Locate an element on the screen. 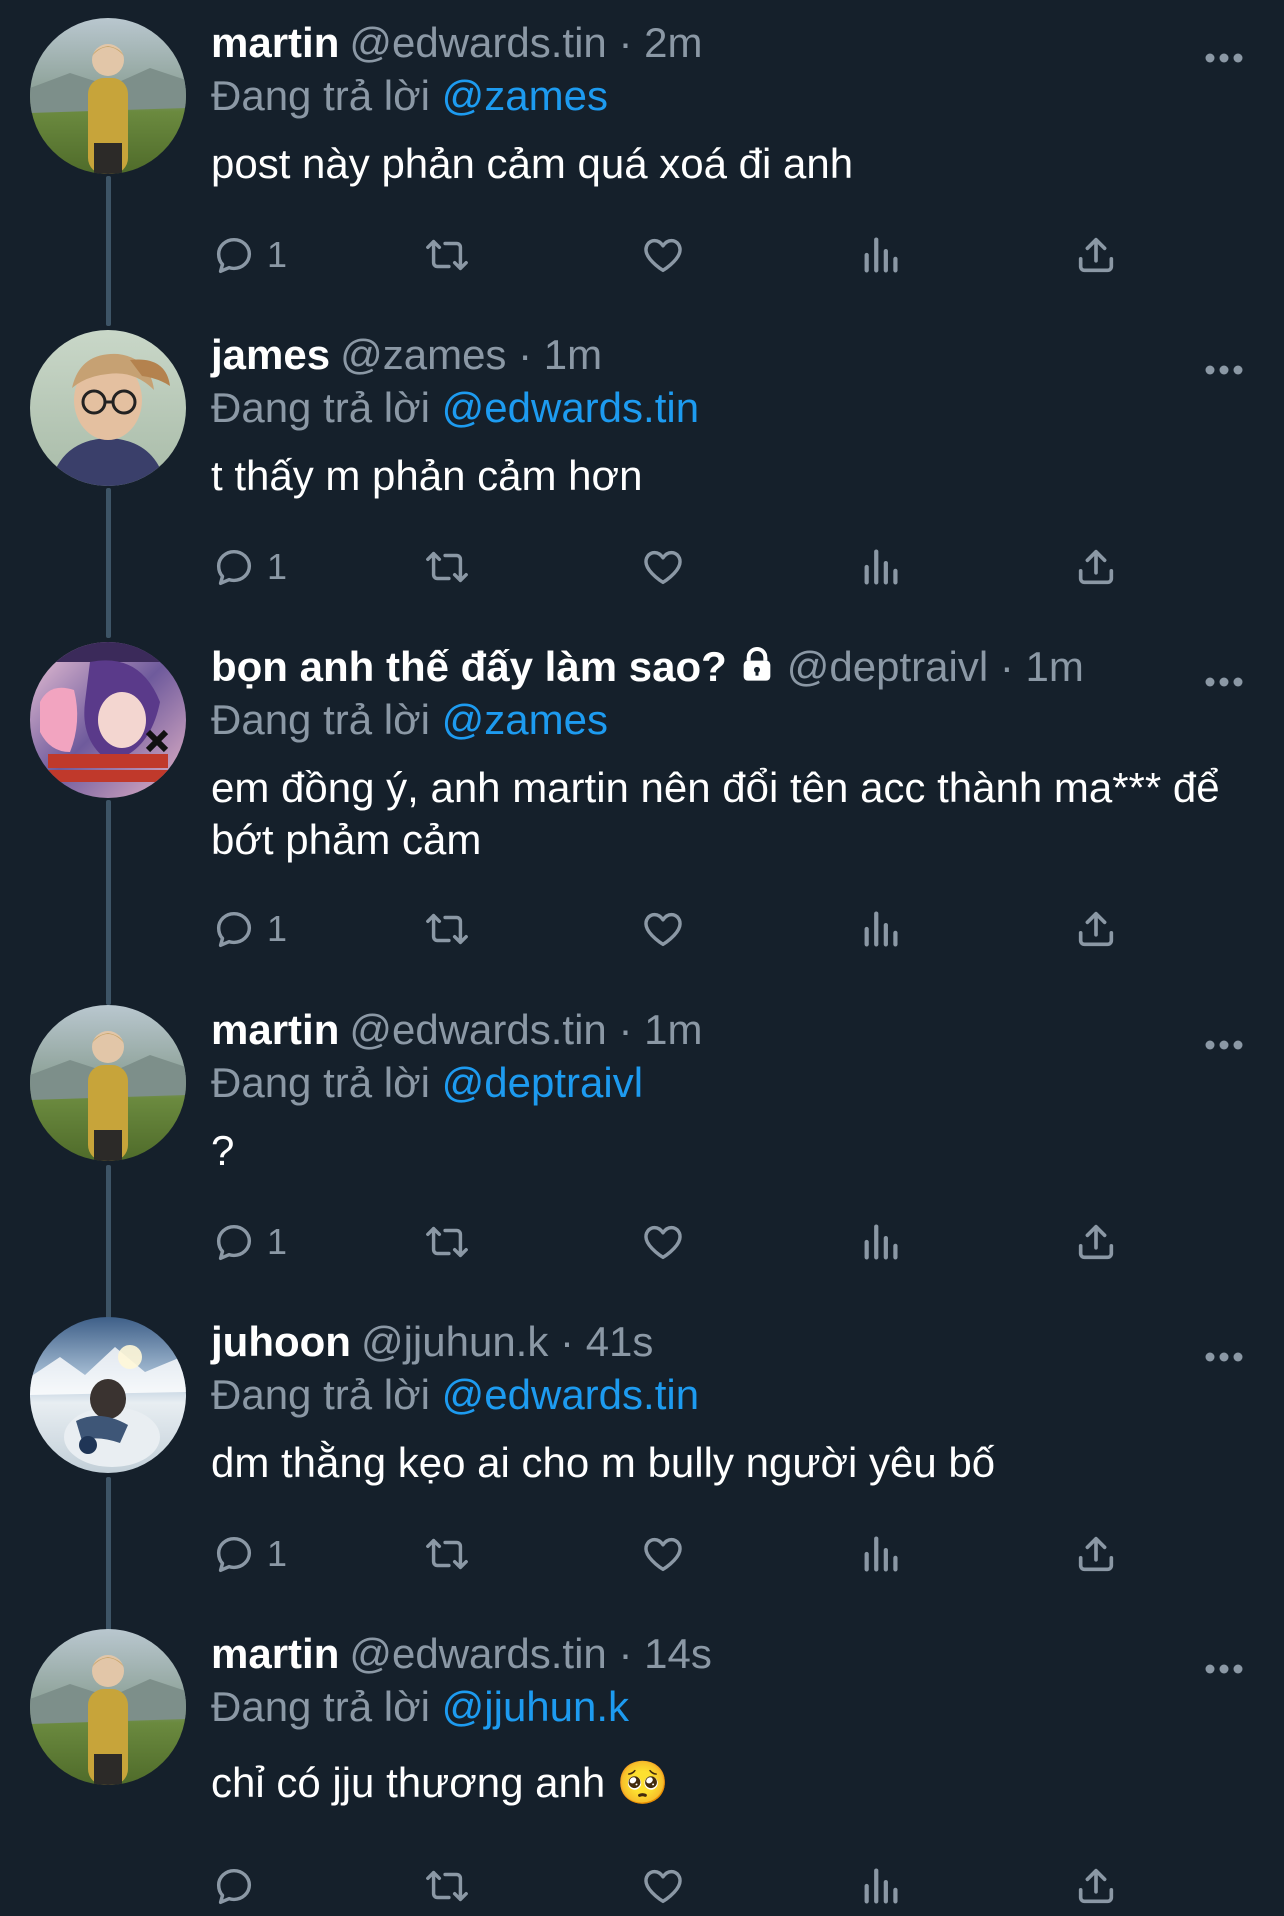  reply-button is located at coordinates (239, 1886).